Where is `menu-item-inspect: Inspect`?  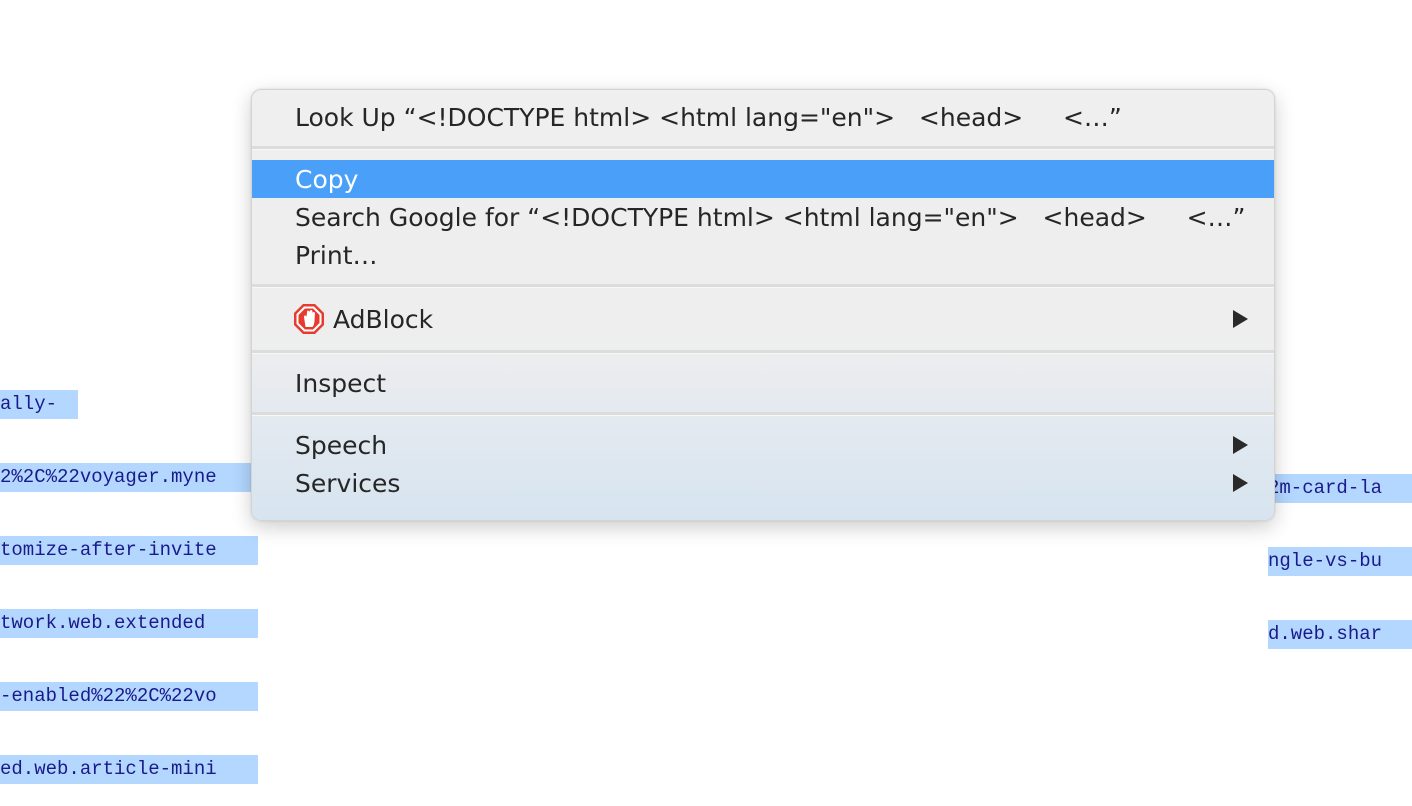 menu-item-inspect: Inspect is located at coordinates (763, 383).